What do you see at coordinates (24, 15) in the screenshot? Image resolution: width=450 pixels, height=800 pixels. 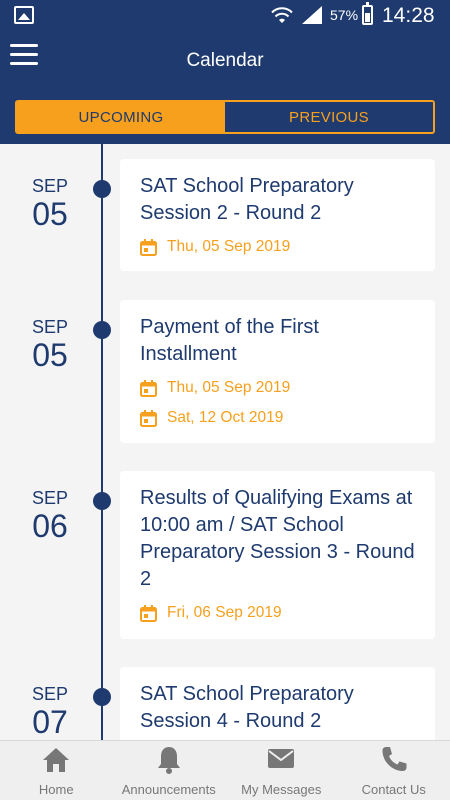 I see `gallery-notification-icon` at bounding box center [24, 15].